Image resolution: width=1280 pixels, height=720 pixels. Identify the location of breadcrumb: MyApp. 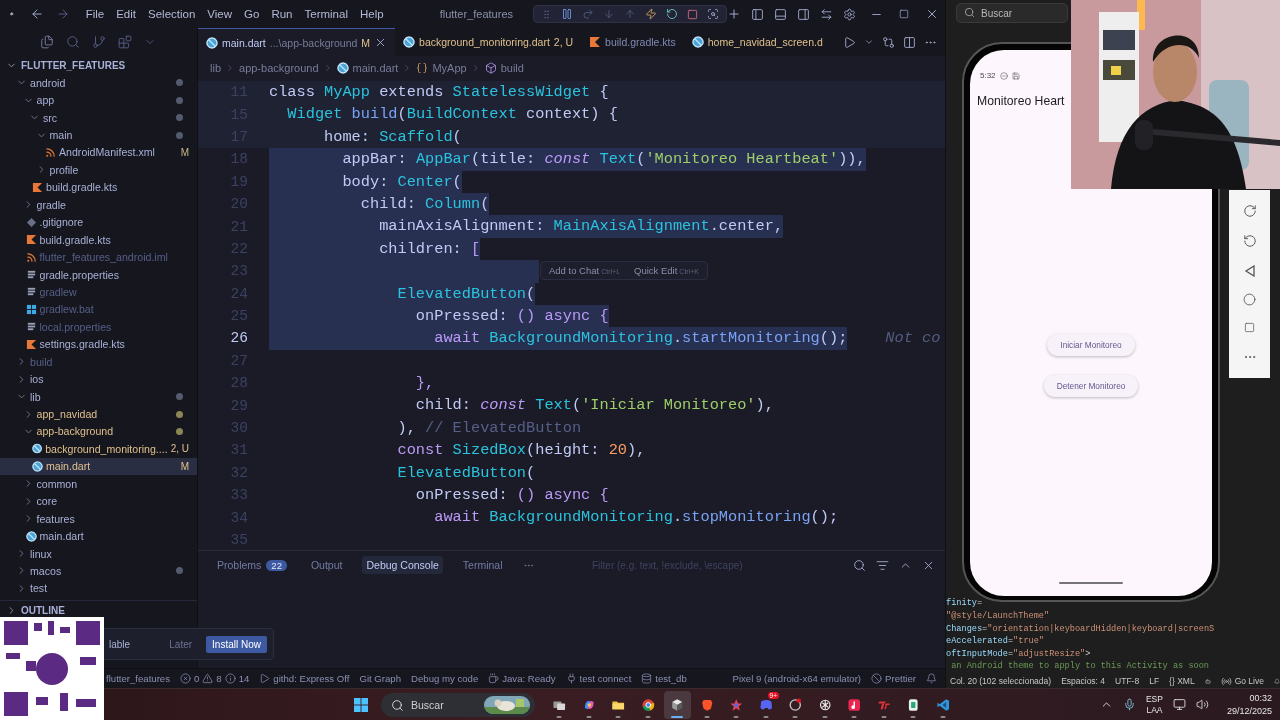
(441, 68).